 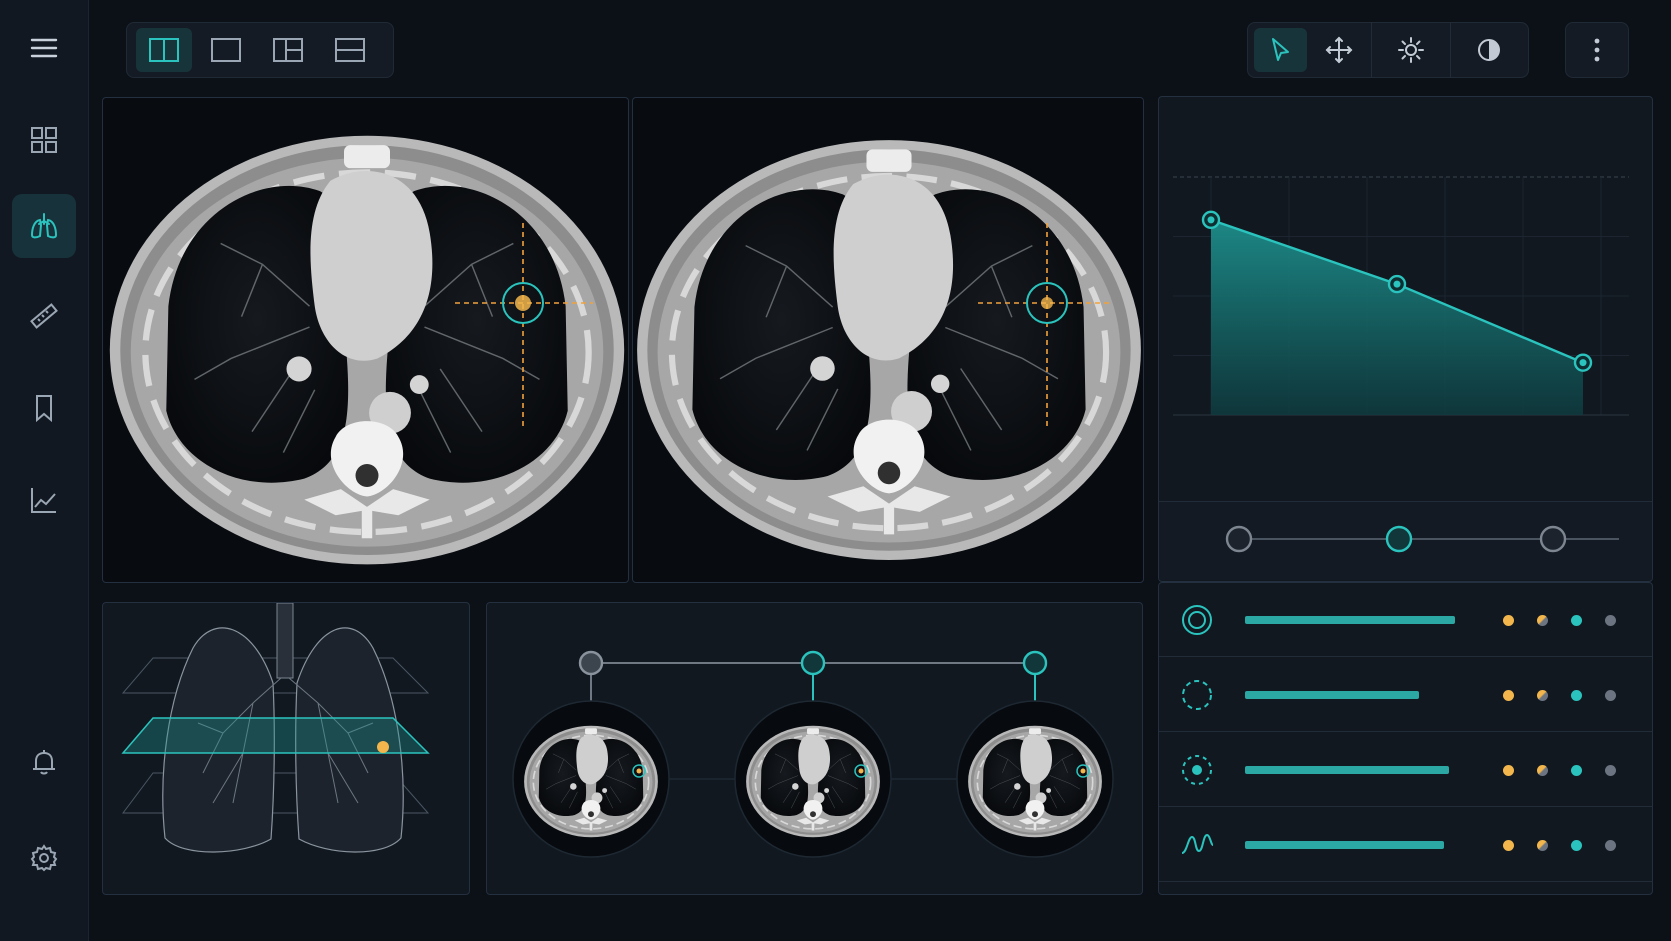 I want to click on timepoints-panel, so click(x=814, y=748).